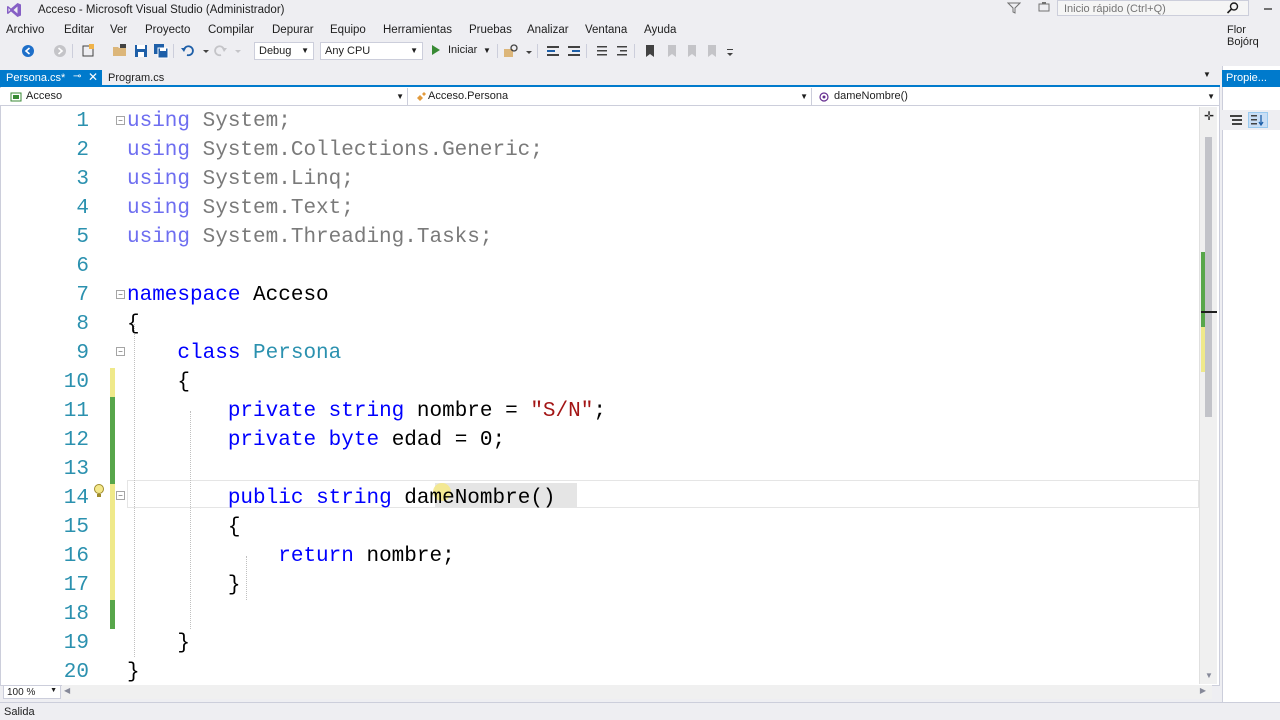 The height and width of the screenshot is (720, 1280). I want to click on comment-lines-icon, so click(602, 51).